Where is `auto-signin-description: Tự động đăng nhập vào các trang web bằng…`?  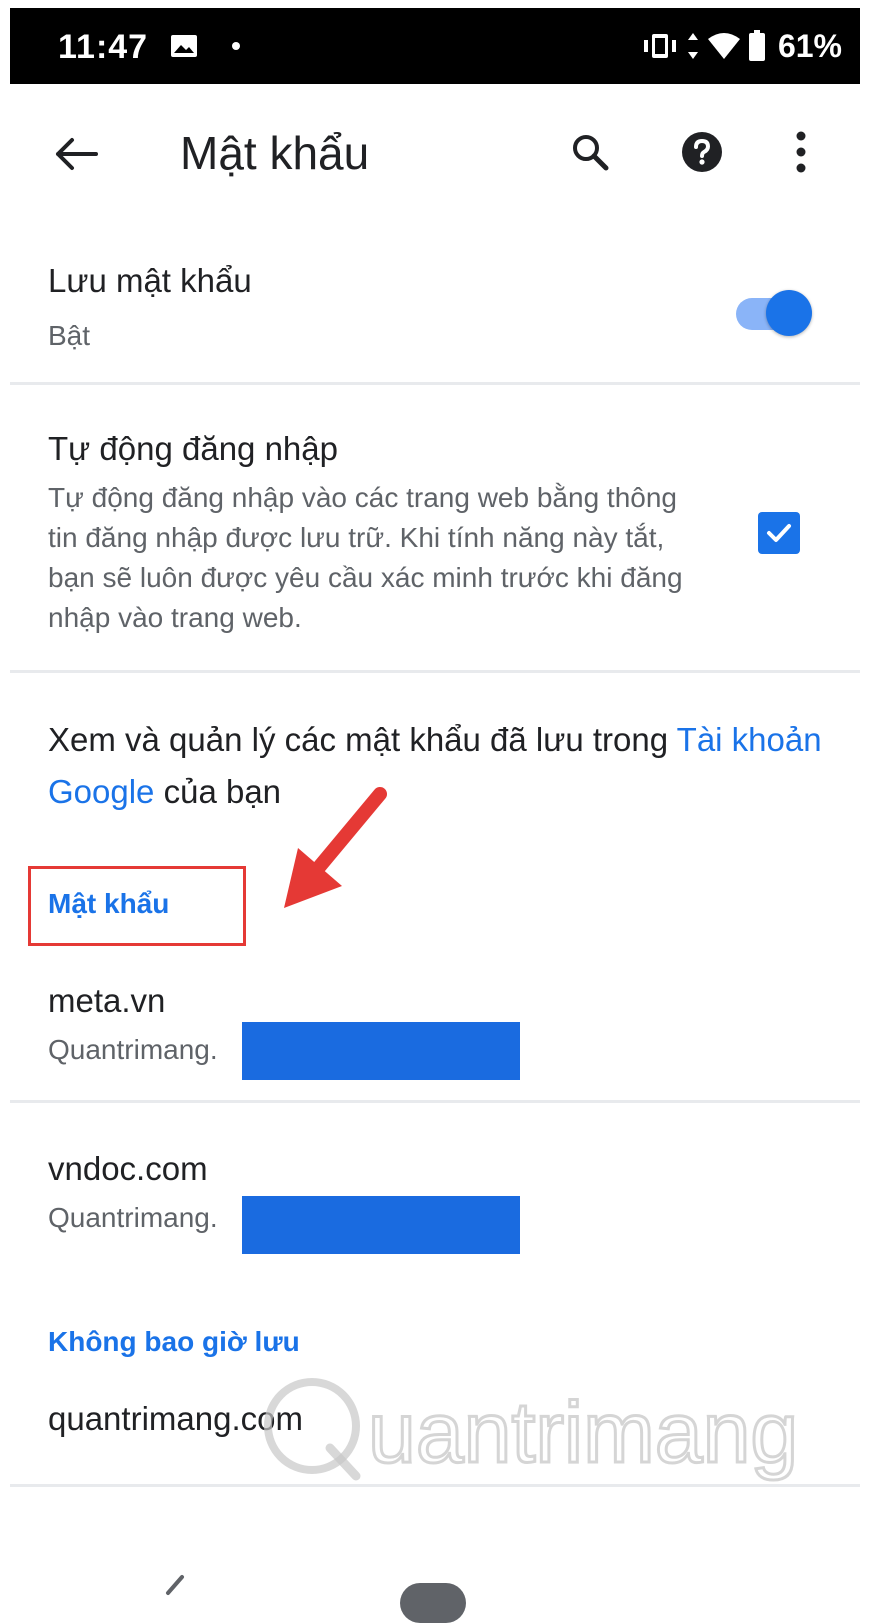 auto-signin-description: Tự động đăng nhập vào các trang web bằng… is located at coordinates (365, 557).